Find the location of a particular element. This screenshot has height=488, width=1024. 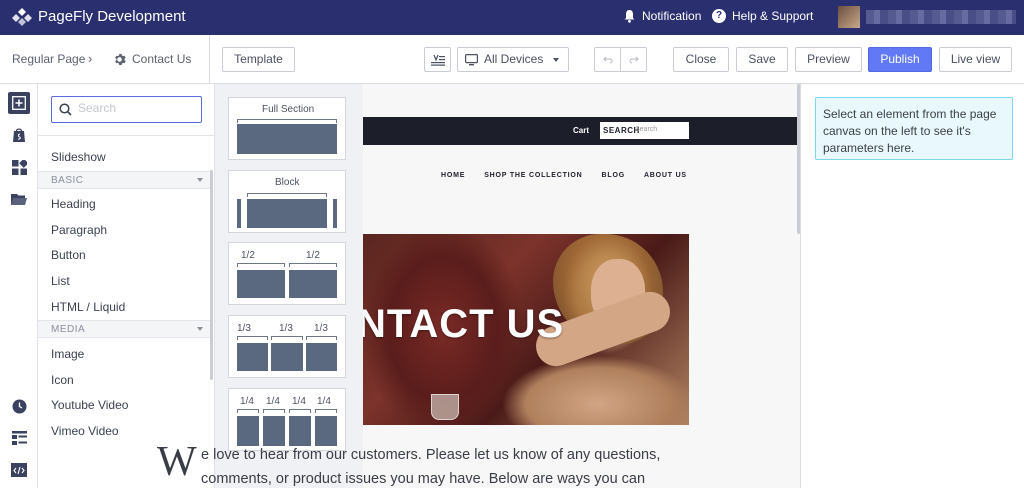

layout-block-card: Block is located at coordinates (287, 201).